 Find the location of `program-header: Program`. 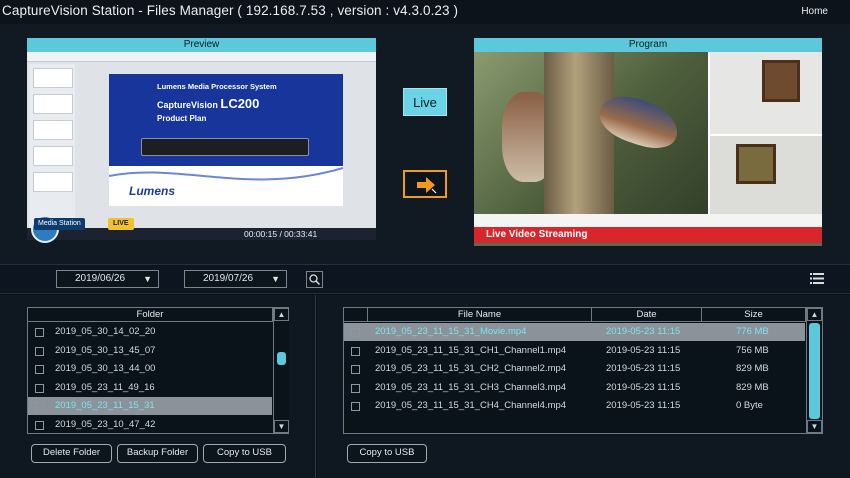

program-header: Program is located at coordinates (648, 45).